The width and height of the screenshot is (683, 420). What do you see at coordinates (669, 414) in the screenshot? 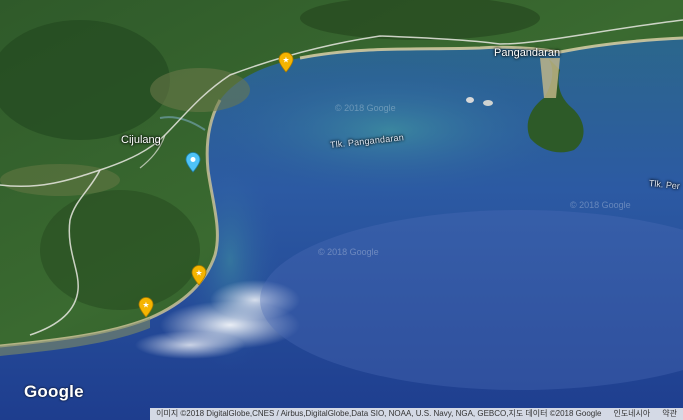
I see `terms-link: 약관` at bounding box center [669, 414].